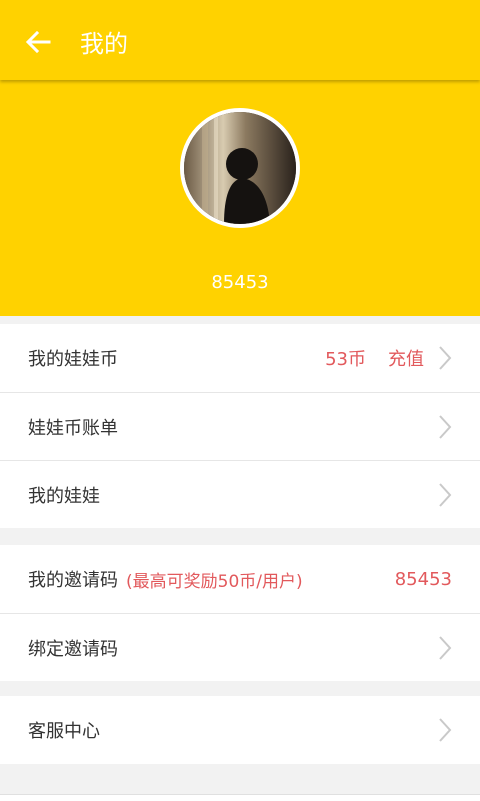 This screenshot has height=801, width=480. Describe the element at coordinates (406, 358) in the screenshot. I see `recharge-button: 充值` at that location.